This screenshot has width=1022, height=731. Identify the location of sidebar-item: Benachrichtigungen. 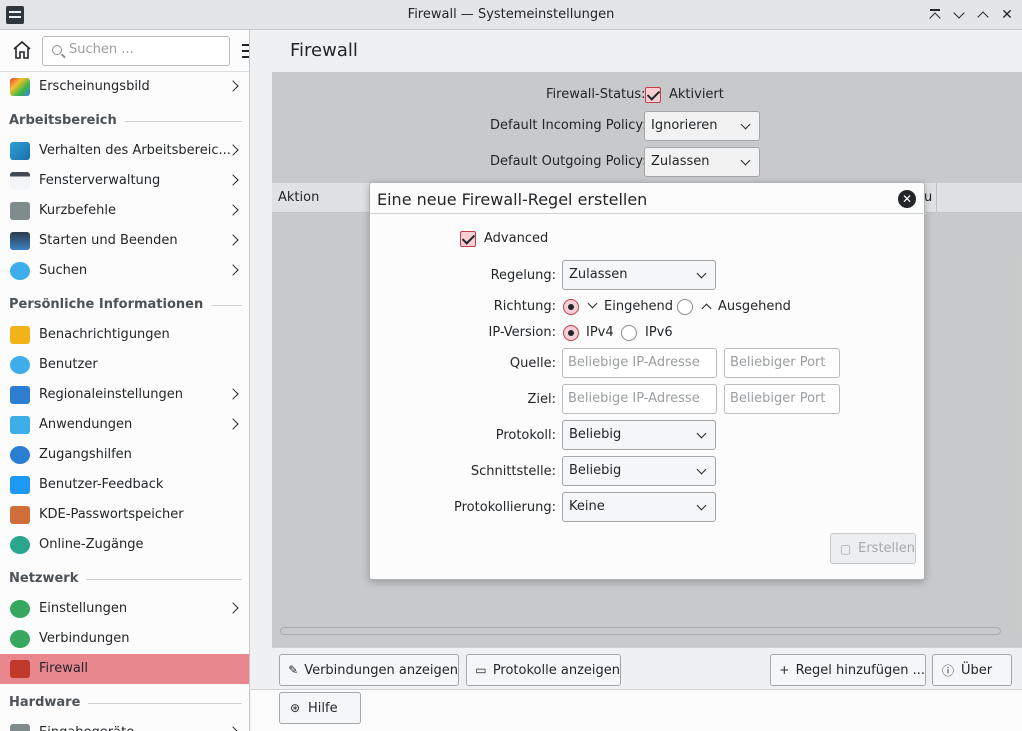
(124, 335).